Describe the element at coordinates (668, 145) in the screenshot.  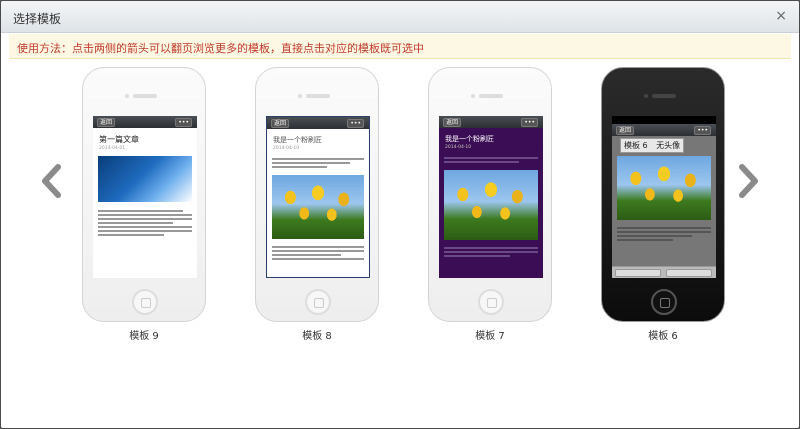
I see `tooltip-sub: 无头像` at that location.